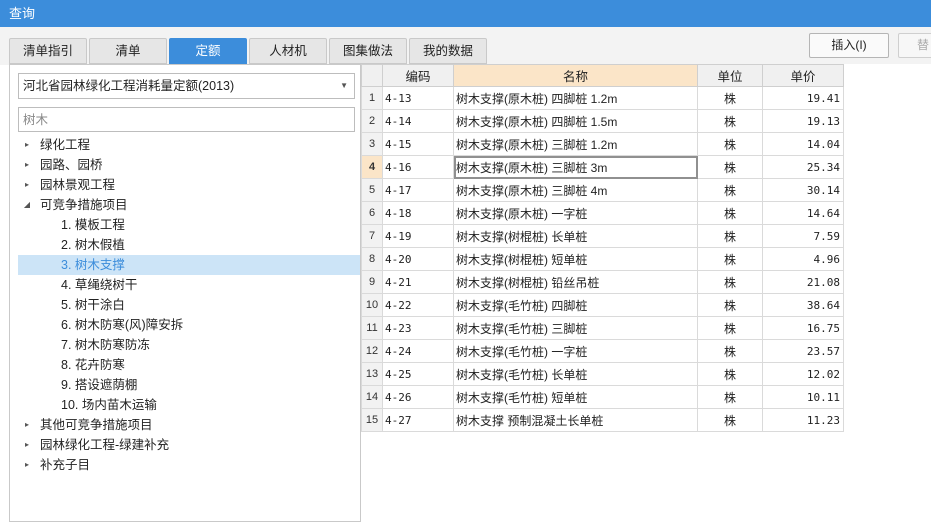  Describe the element at coordinates (602, 351) in the screenshot. I see `table-row: 12 4-24 树木支撑(毛竹桩) 一字桩株 23.57` at that location.